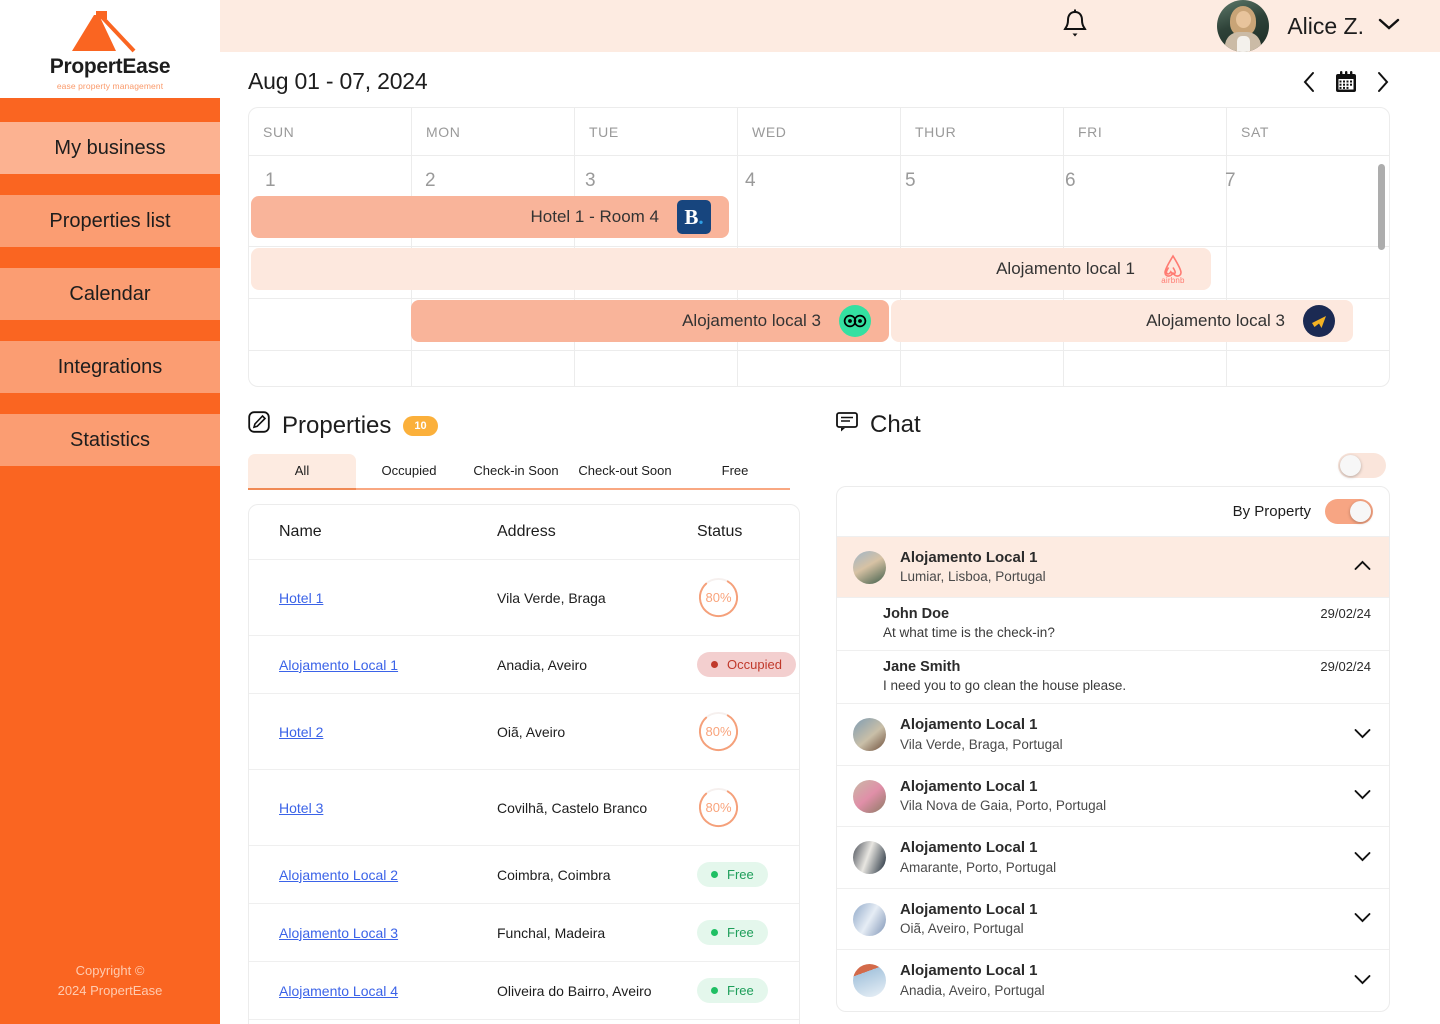 Image resolution: width=1440 pixels, height=1024 pixels. Describe the element at coordinates (301, 808) in the screenshot. I see `property-link: Hotel 3` at that location.